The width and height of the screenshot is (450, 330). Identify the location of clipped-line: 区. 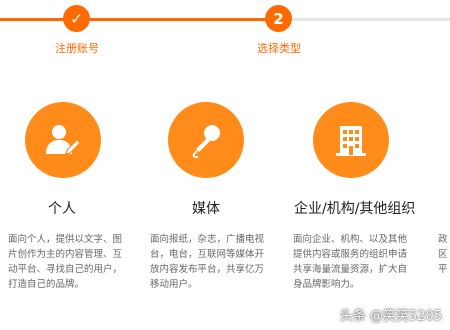
(443, 254).